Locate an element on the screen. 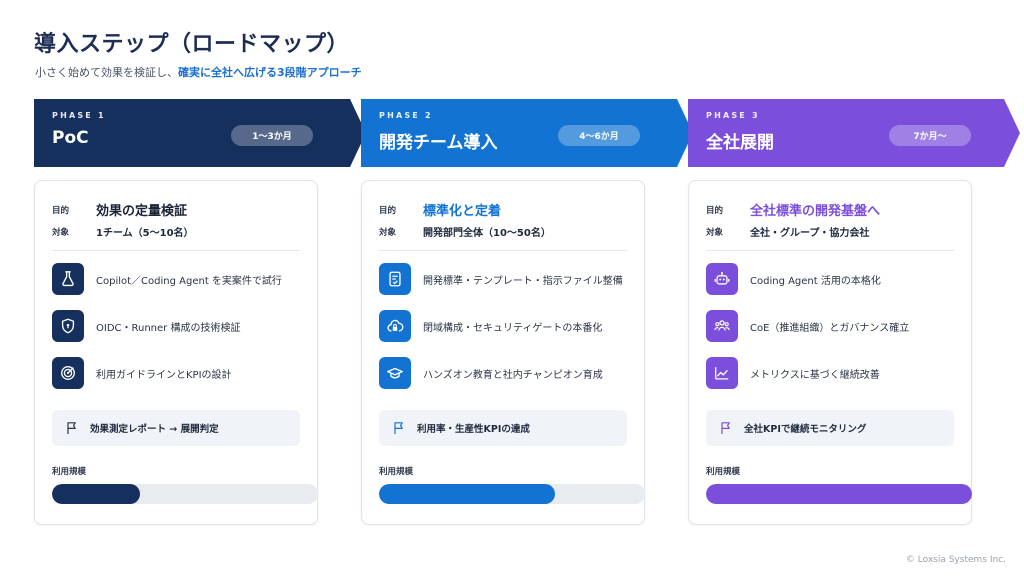 Image resolution: width=1024 pixels, height=576 pixels. action-item-text: ハンズオン教育と社内チャンピオン育成 is located at coordinates (513, 375).